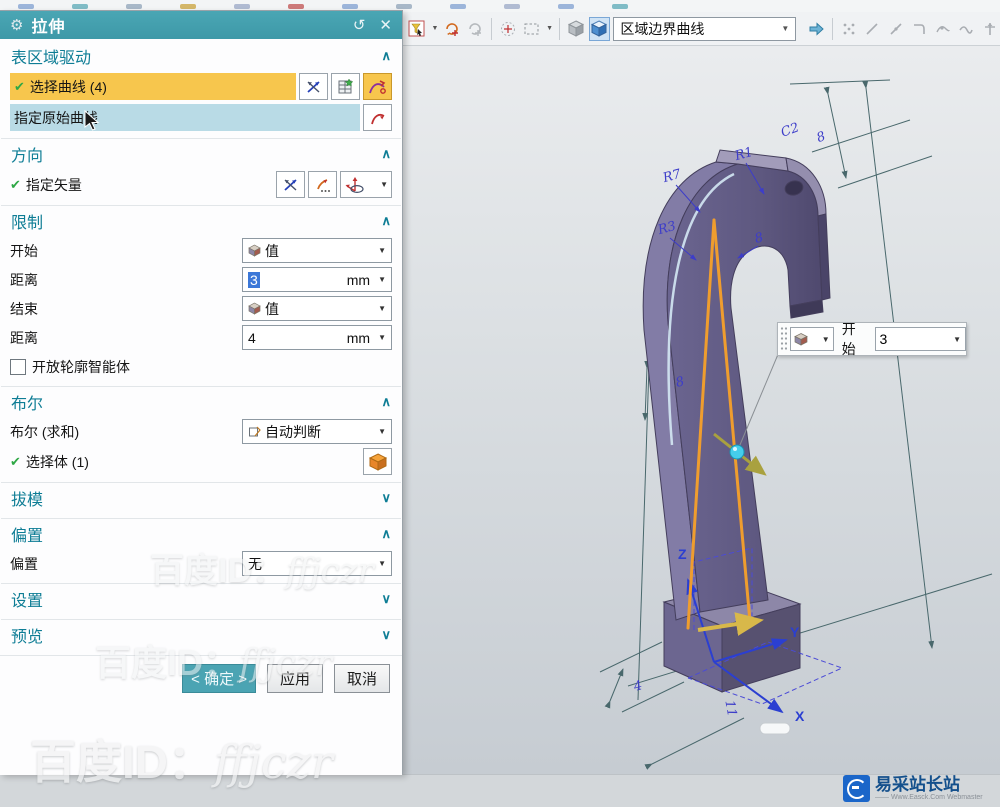  Describe the element at coordinates (377, 86) in the screenshot. I see `curve-rule-icon` at that location.